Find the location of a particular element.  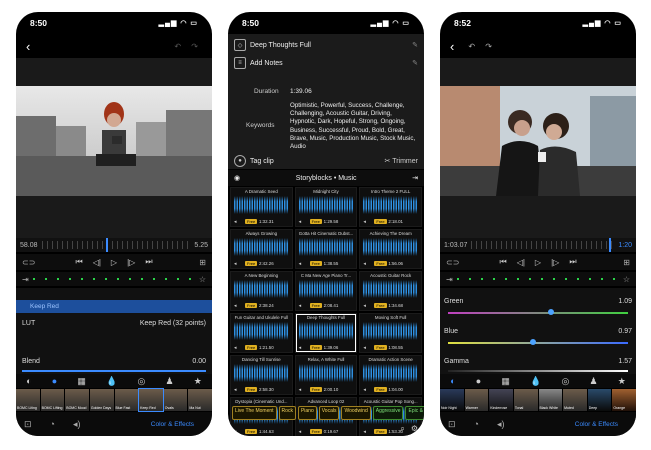

step-back-icon: ◁| is located at coordinates (521, 262).